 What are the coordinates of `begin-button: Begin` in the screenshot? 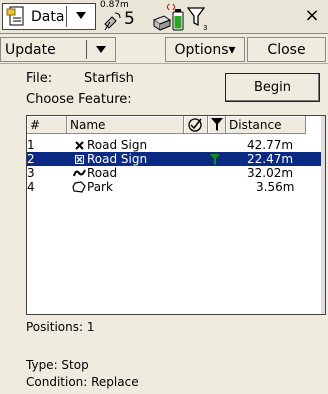 It's located at (272, 87).